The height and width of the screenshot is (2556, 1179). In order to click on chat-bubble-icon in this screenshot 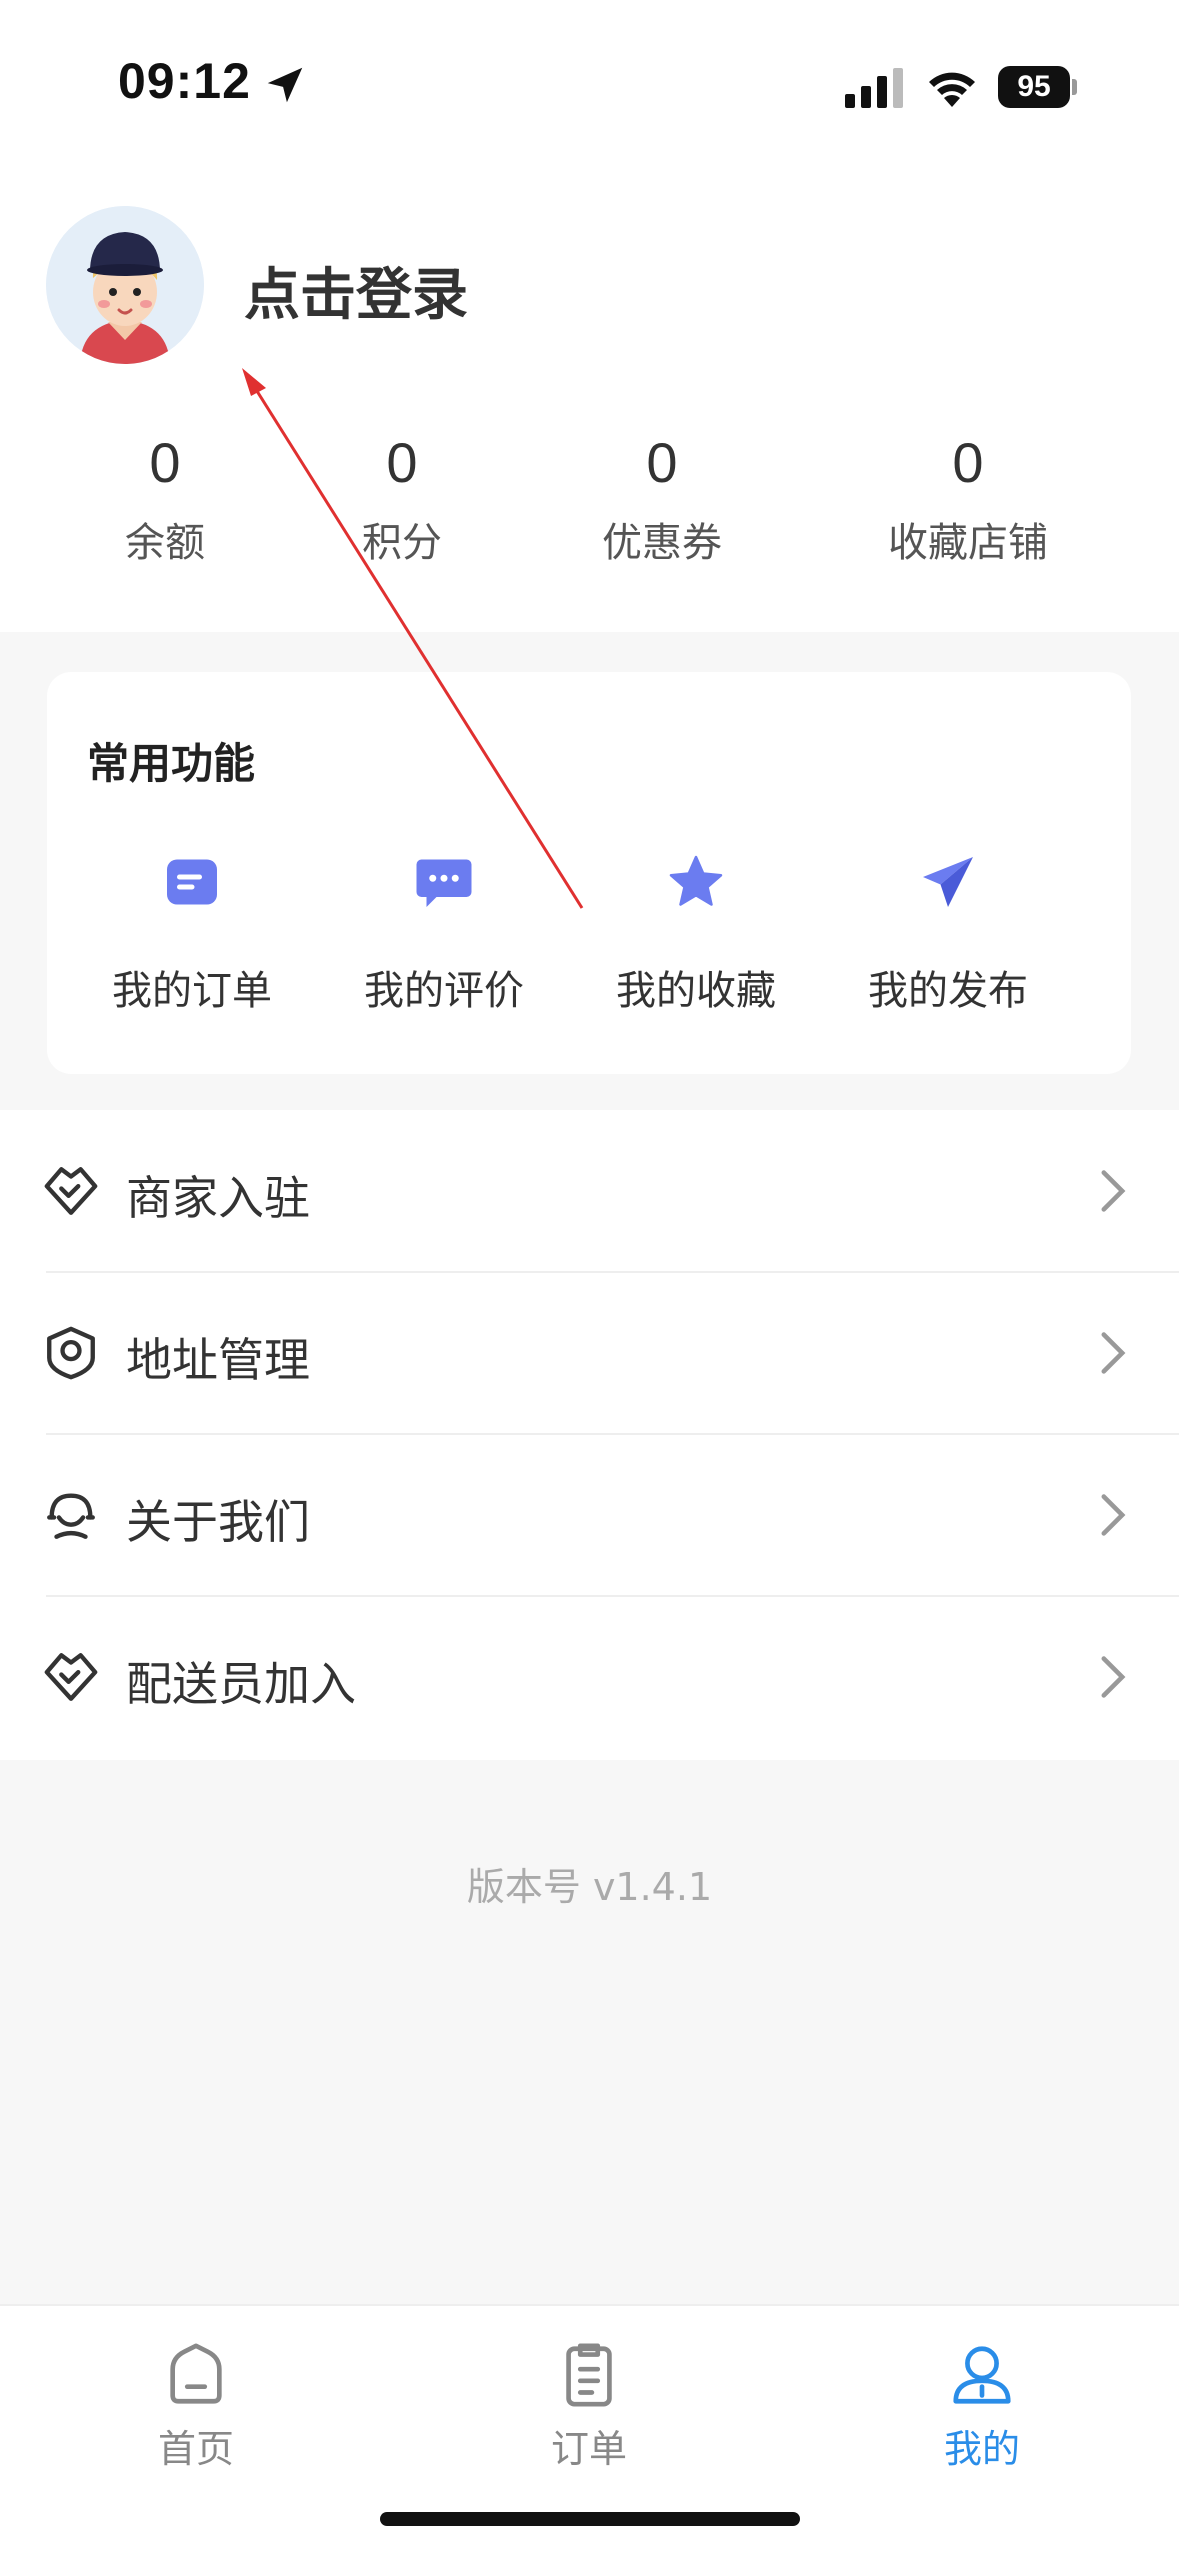, I will do `click(444, 883)`.